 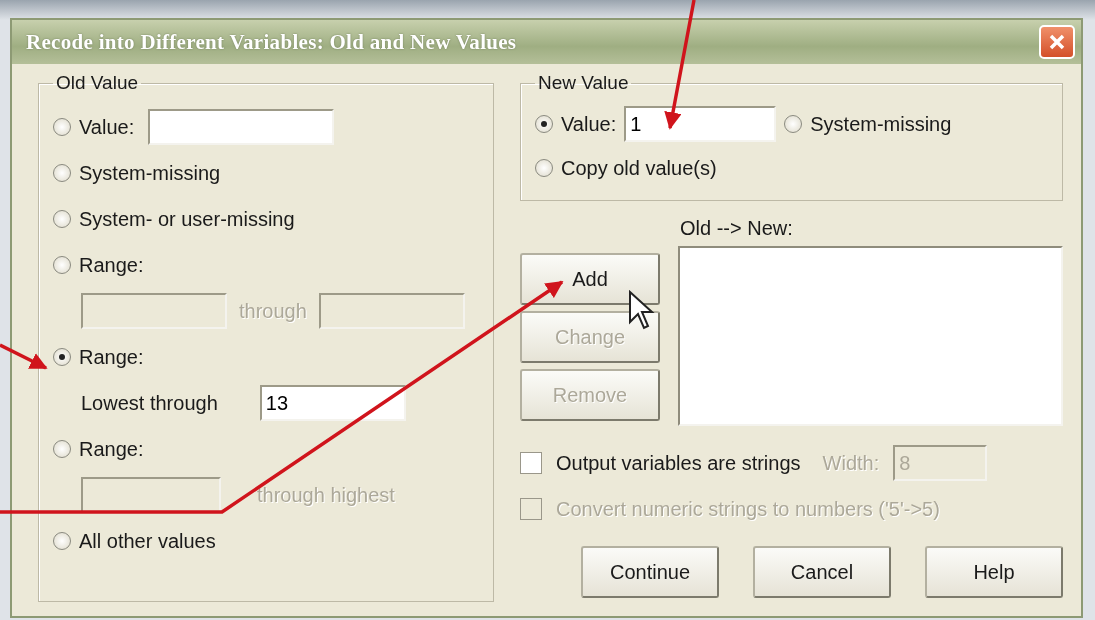 I want to click on through-highest-label: through highest, so click(x=326, y=495).